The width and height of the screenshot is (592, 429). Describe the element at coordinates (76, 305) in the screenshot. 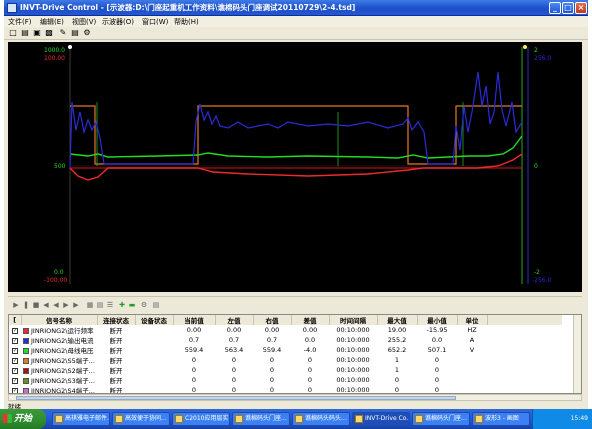

I see `fast-forward-icon: ▶` at that location.